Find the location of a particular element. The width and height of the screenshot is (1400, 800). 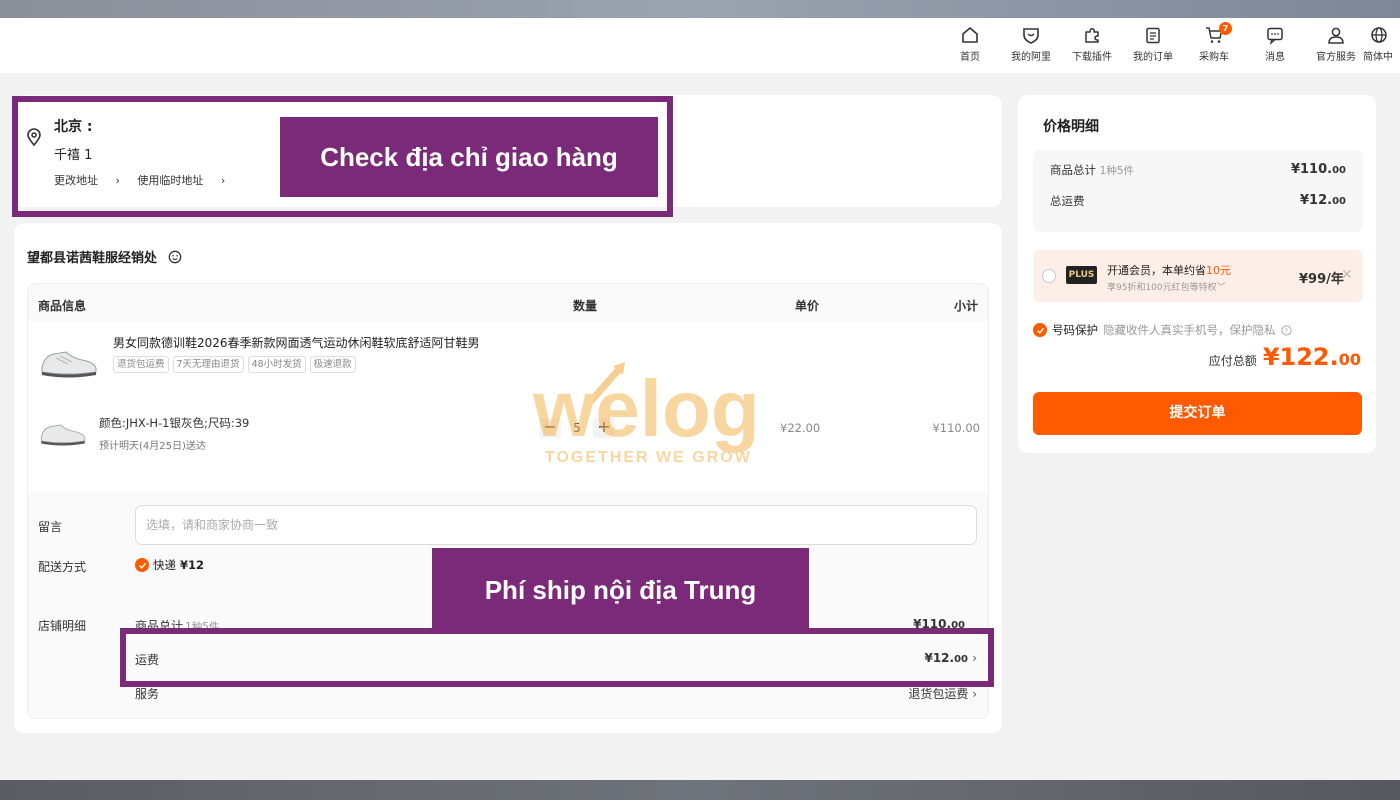

close-icon: ✕ is located at coordinates (1347, 275).